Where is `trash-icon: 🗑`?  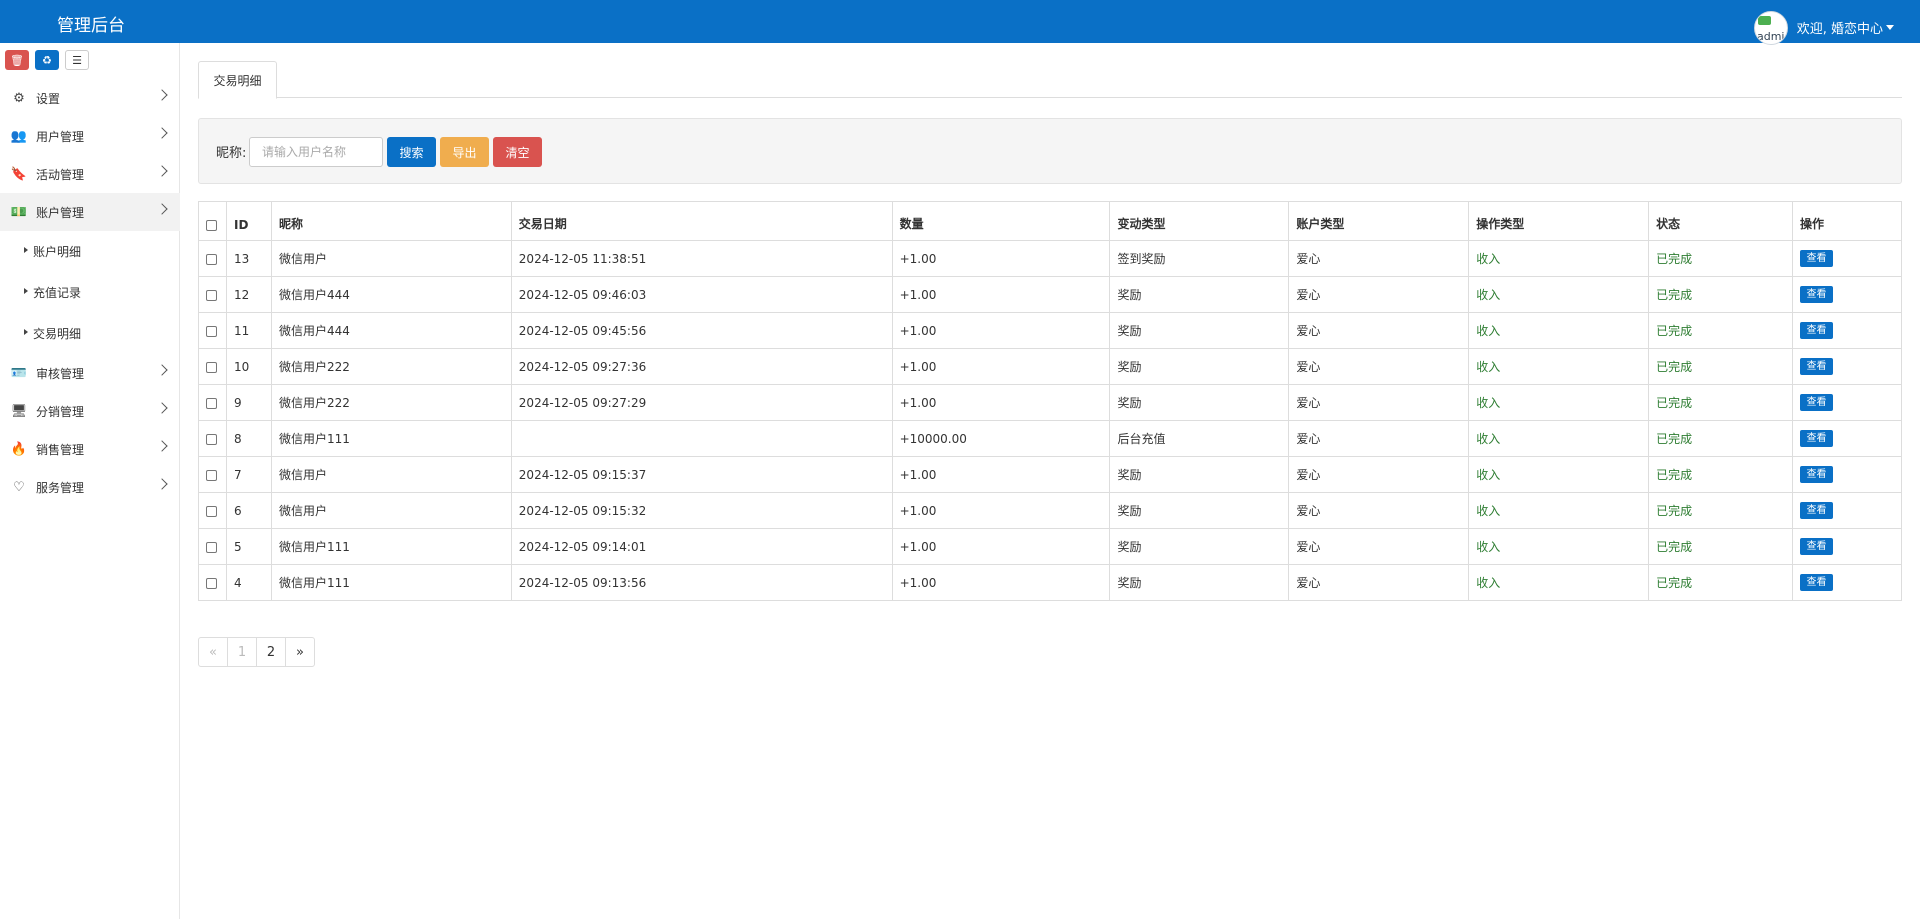
trash-icon: 🗑 is located at coordinates (17, 60).